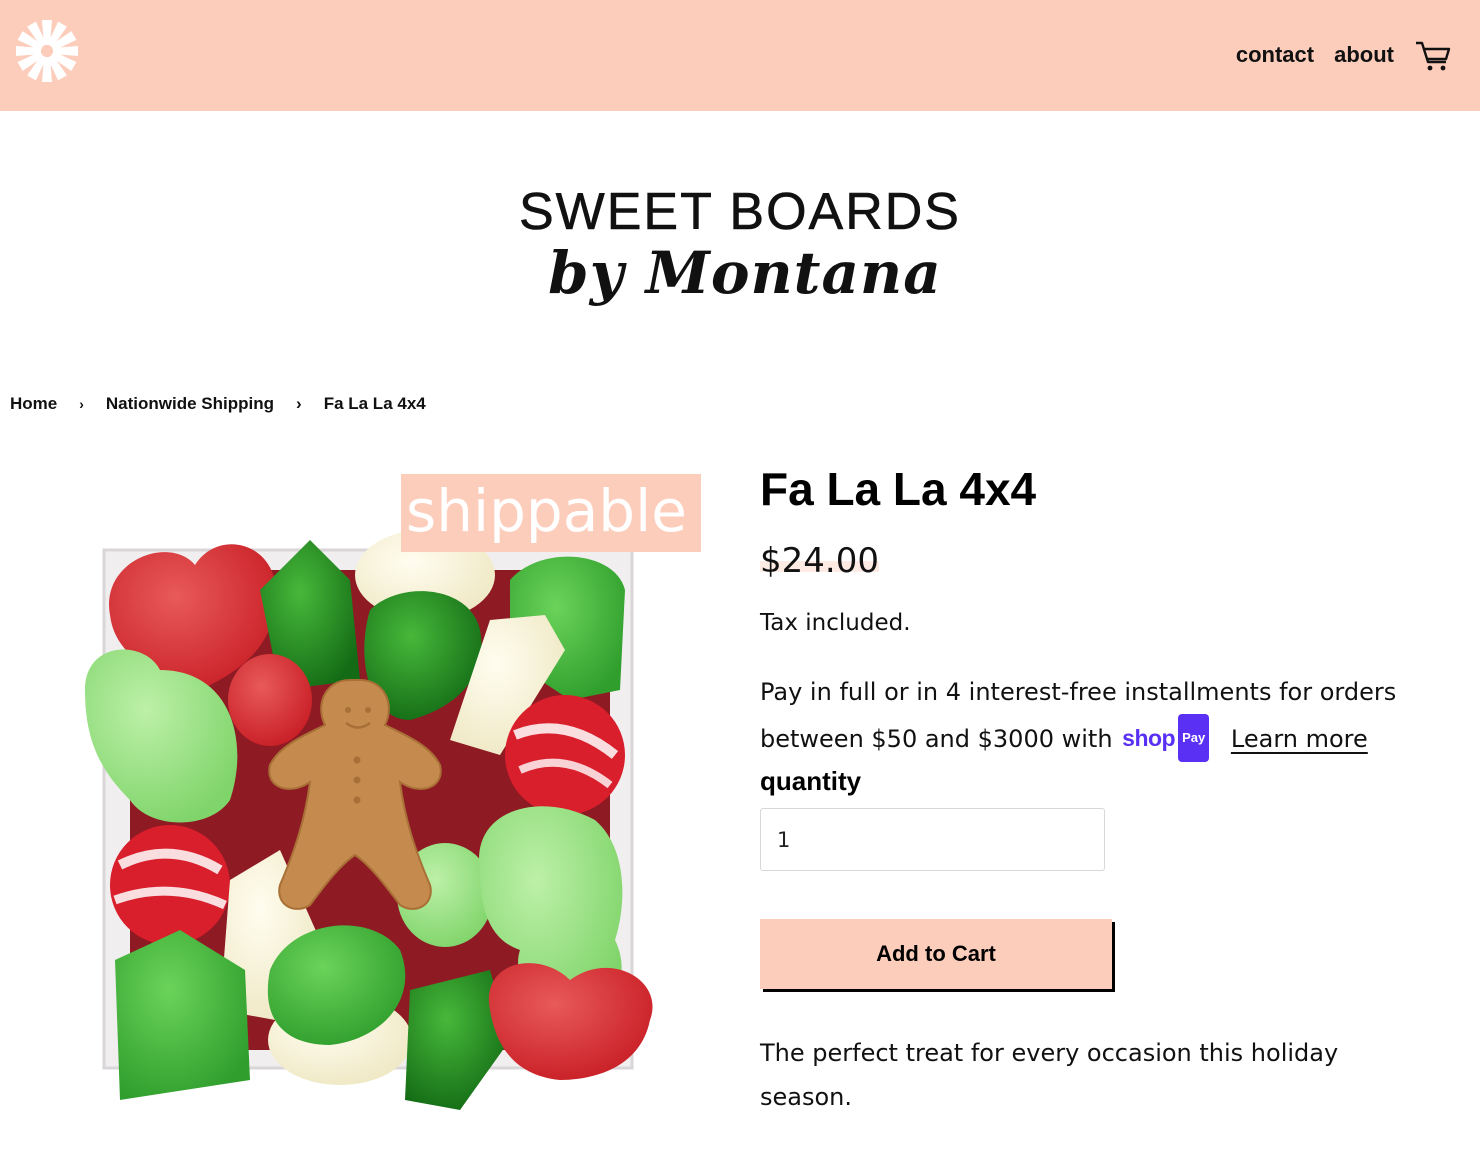 Image resolution: width=1480 pixels, height=1152 pixels. Describe the element at coordinates (835, 623) in the screenshot. I see `tax-note: Tax included.` at that location.